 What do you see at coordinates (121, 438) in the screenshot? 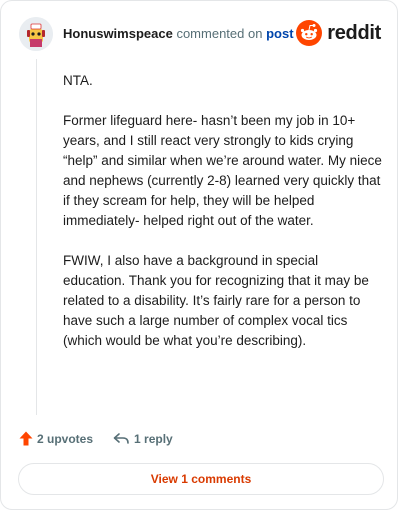
I see `reply-arrow-icon` at bounding box center [121, 438].